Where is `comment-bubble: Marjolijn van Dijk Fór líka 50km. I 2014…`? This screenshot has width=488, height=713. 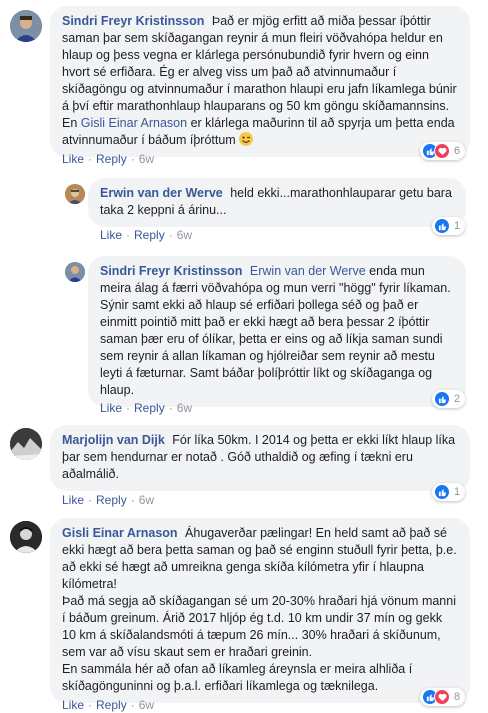
comment-bubble: Marjolijn van Dijk Fór líka 50km. I 2014… is located at coordinates (260, 458).